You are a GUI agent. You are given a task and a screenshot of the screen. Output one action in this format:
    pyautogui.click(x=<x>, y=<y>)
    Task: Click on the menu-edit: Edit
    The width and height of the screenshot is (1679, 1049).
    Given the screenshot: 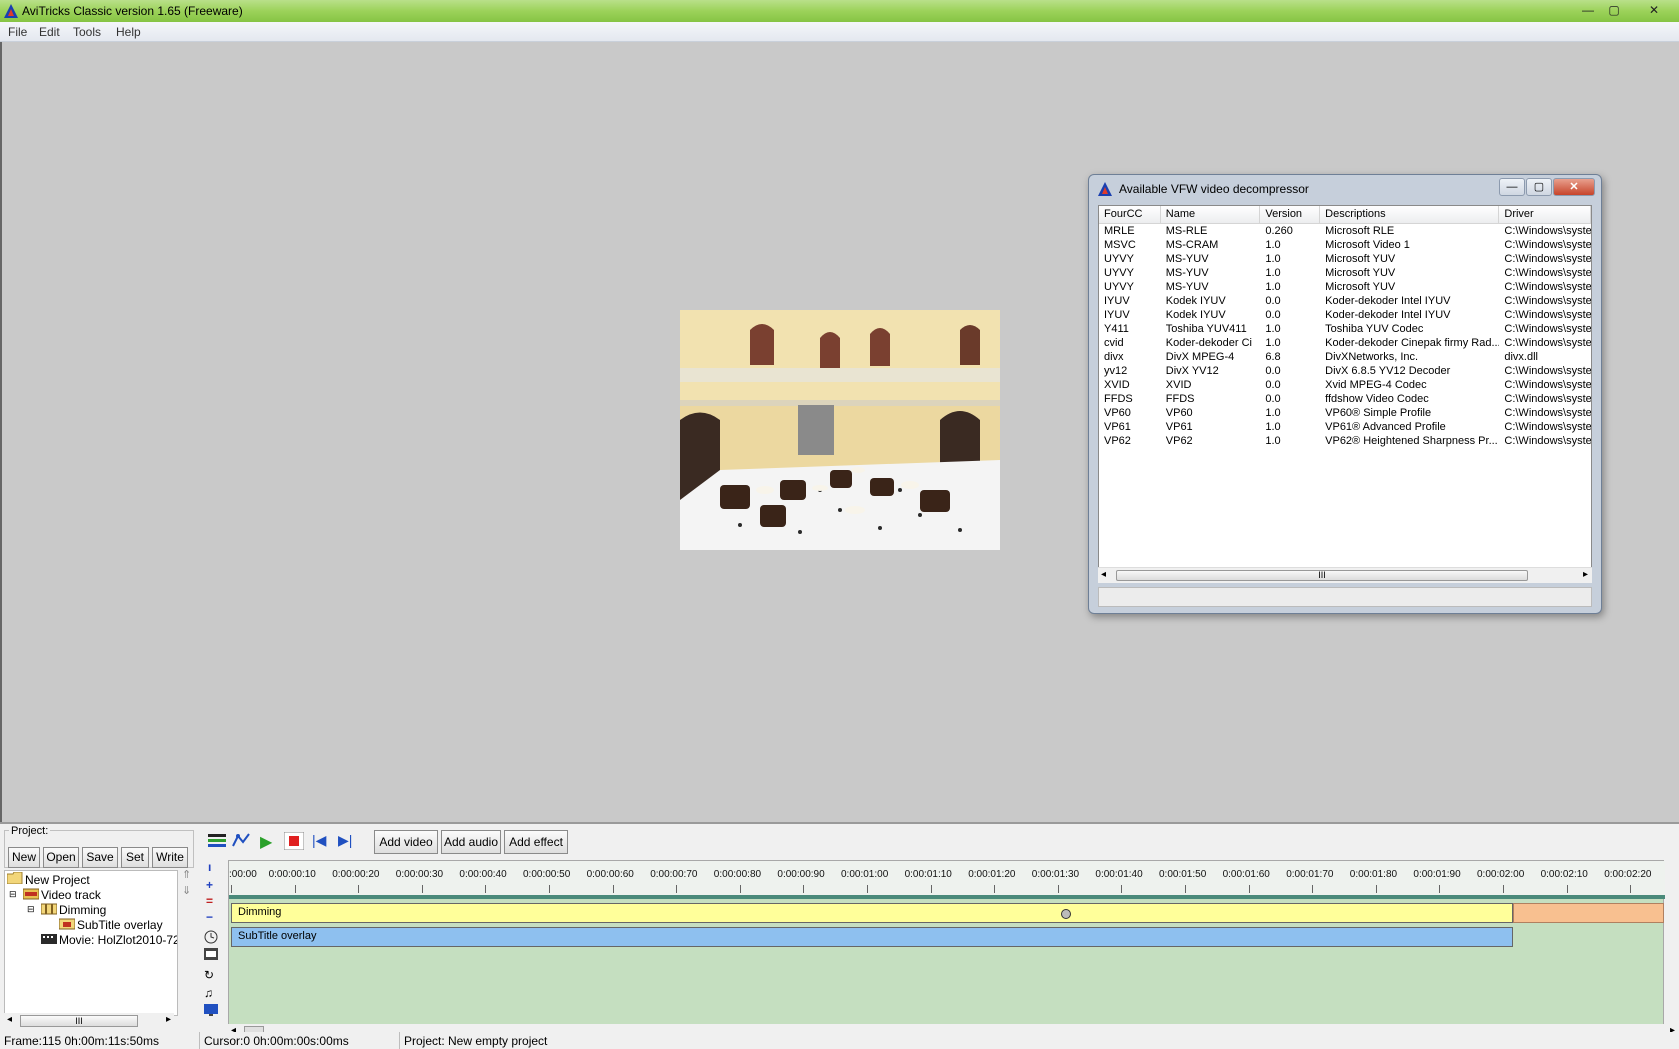 What is the action you would take?
    pyautogui.click(x=49, y=32)
    